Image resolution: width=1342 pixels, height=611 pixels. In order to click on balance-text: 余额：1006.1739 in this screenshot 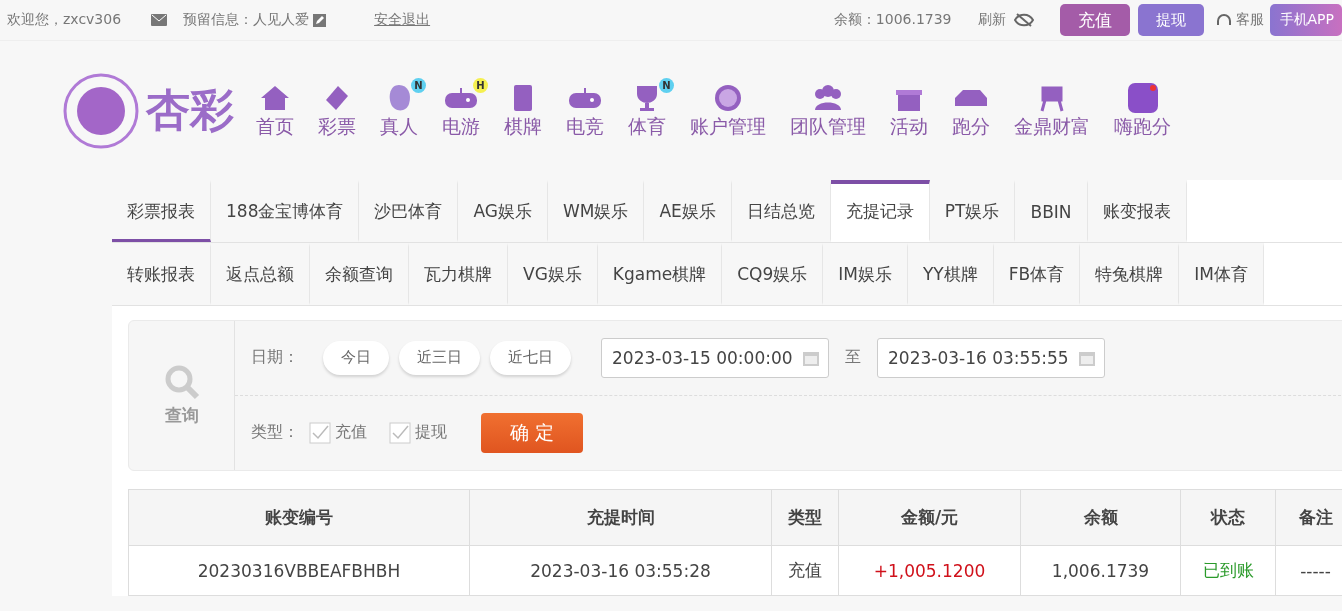, I will do `click(892, 20)`.